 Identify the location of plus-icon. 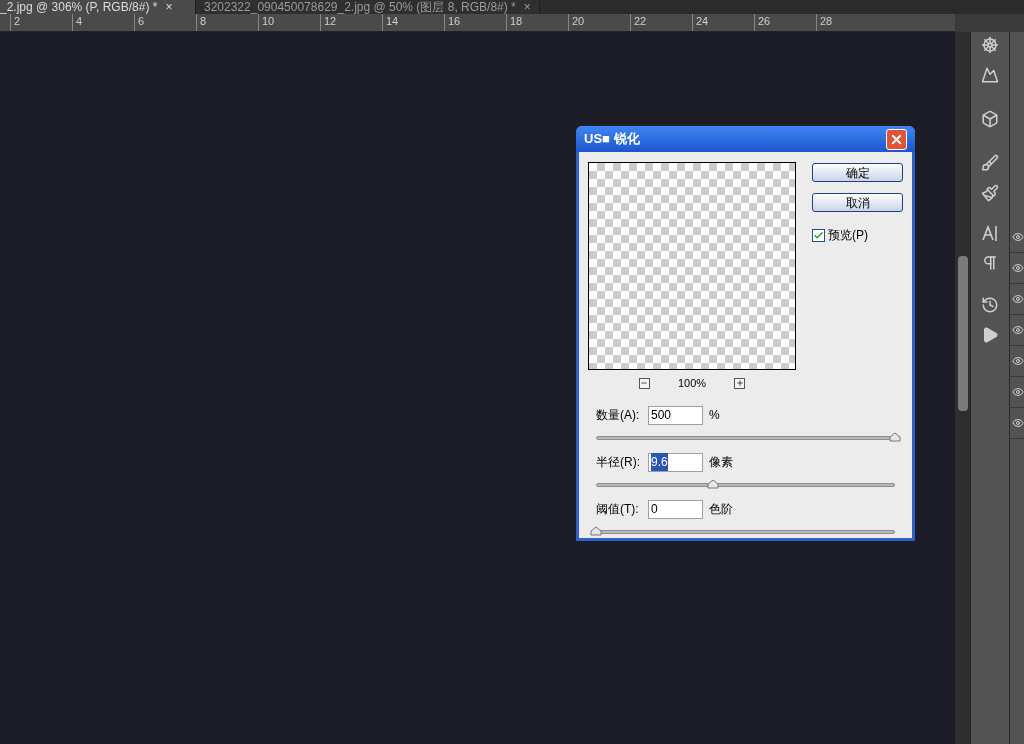
(739, 383).